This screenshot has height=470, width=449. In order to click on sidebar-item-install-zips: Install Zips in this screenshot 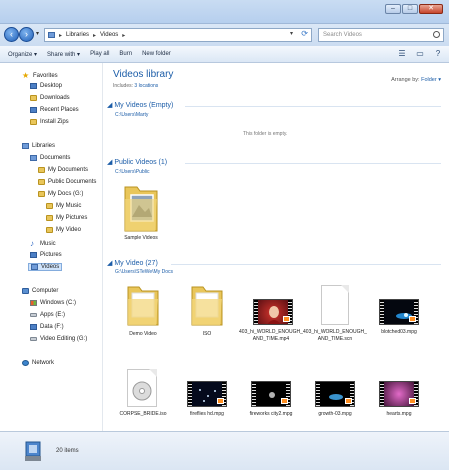, I will do `click(49, 122)`.